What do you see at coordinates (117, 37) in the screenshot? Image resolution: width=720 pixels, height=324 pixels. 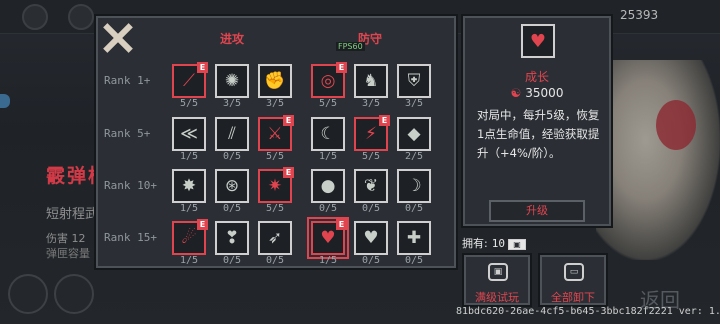 I see `close-icon` at bounding box center [117, 37].